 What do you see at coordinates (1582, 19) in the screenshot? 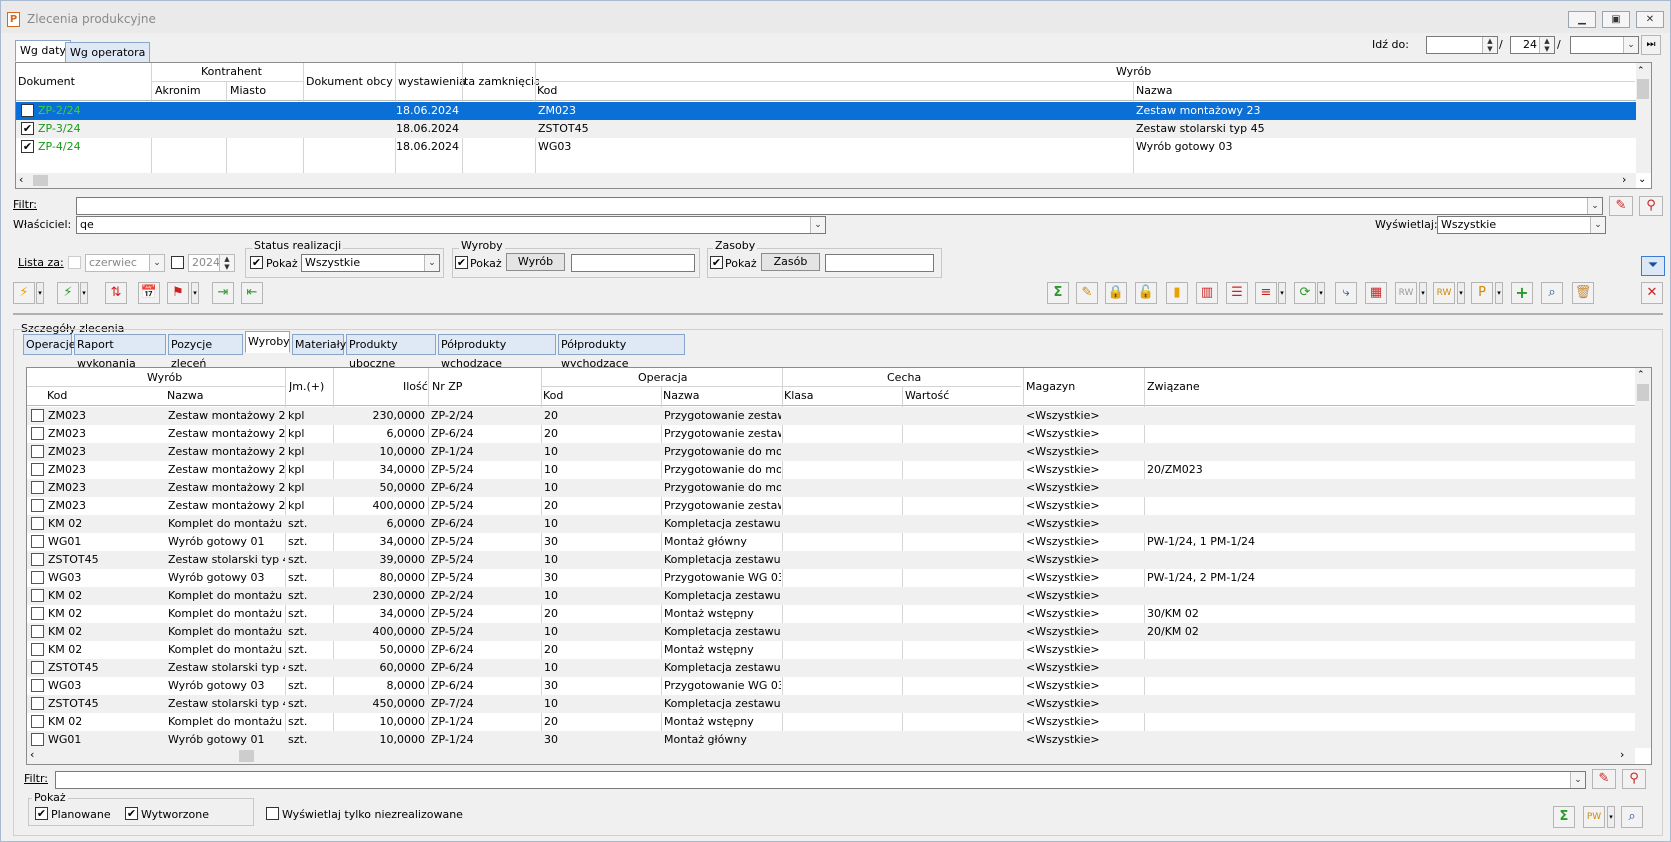
I see `minimize-button: ▁` at bounding box center [1582, 19].